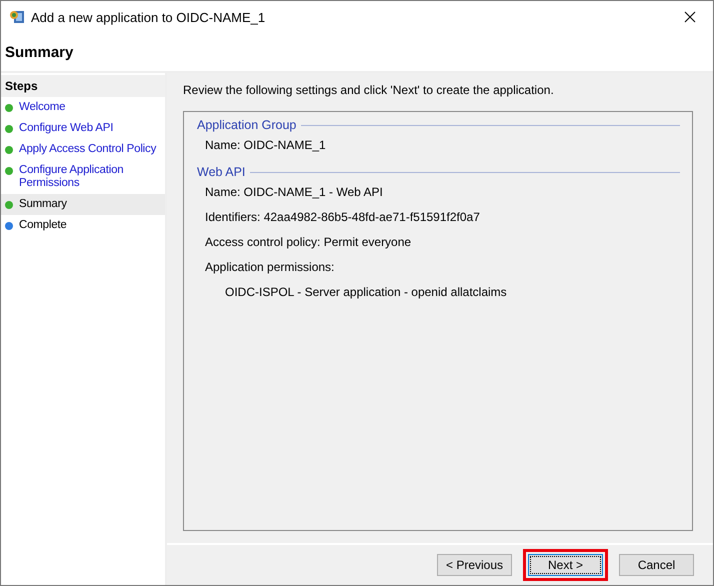 This screenshot has height=586, width=714. I want to click on app-icon, so click(17, 17).